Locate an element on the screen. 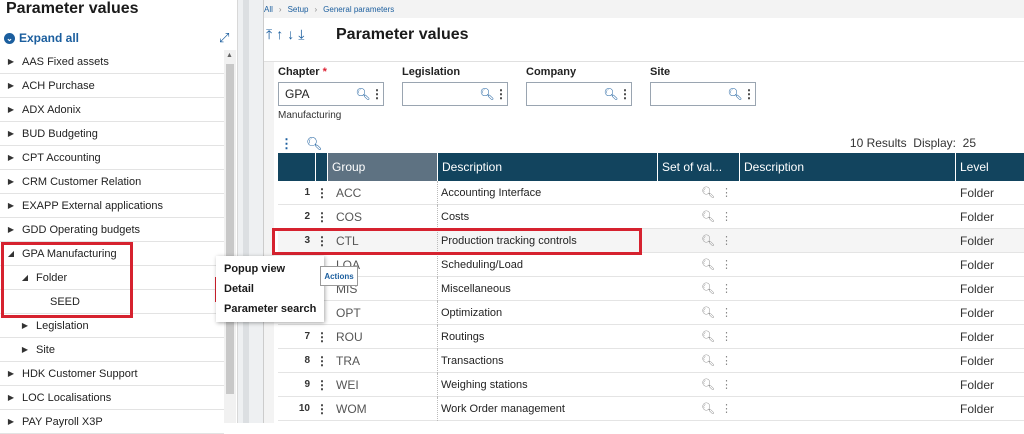  description-cell: Scheduling/Load is located at coordinates (548, 265).